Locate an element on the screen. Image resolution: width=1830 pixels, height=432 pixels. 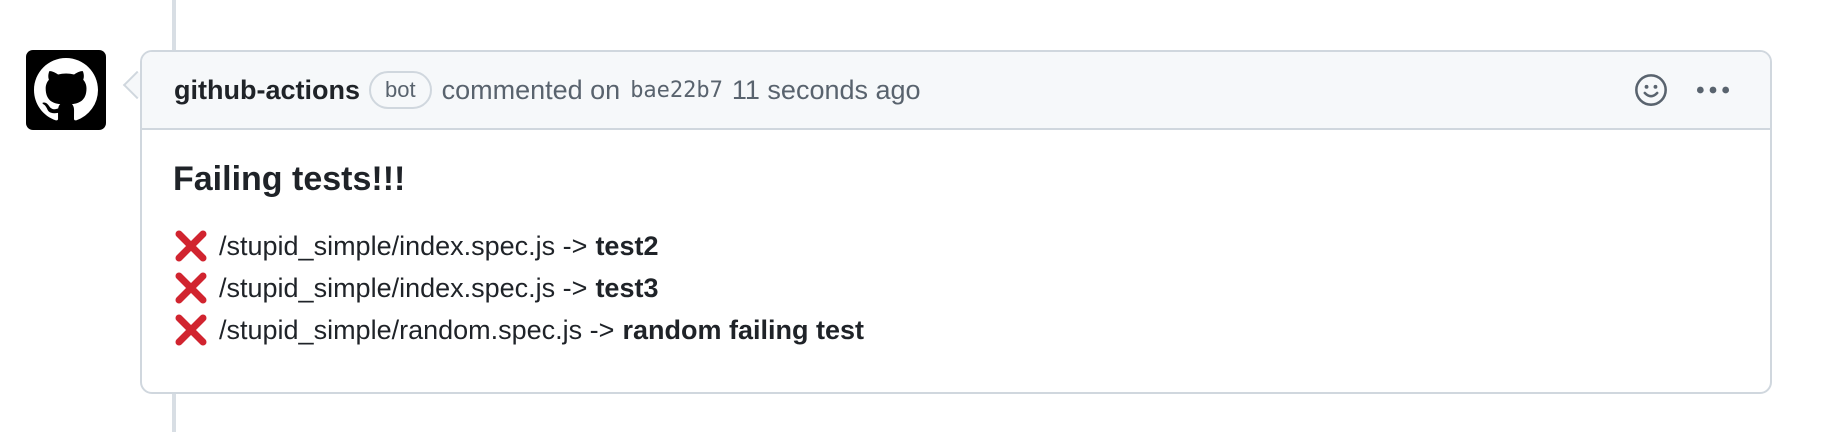
header-actions is located at coordinates (1683, 90).